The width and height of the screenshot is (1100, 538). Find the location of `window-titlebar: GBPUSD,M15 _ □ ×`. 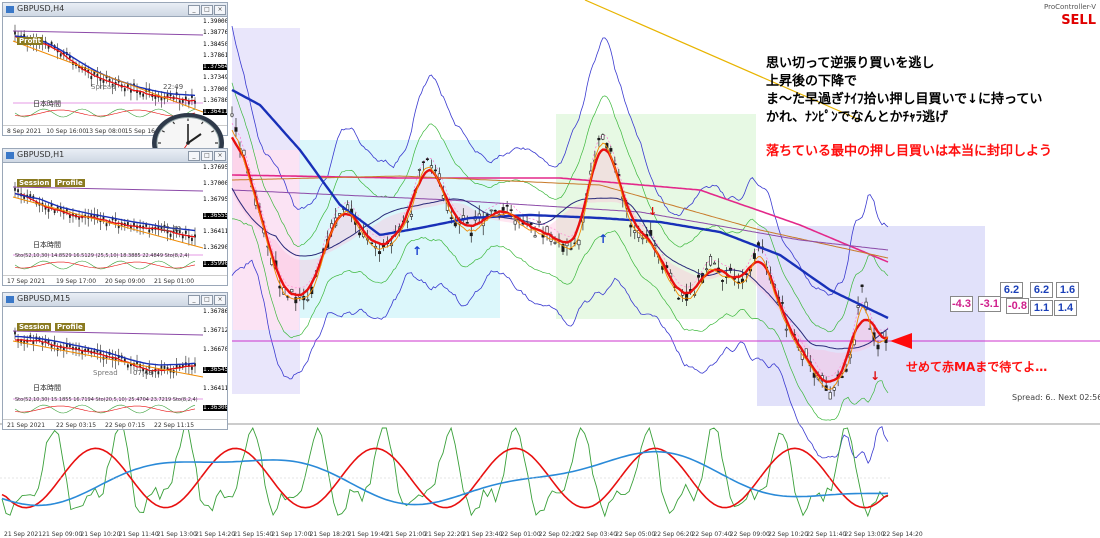

window-titlebar: GBPUSD,M15 _ □ × is located at coordinates (115, 300).